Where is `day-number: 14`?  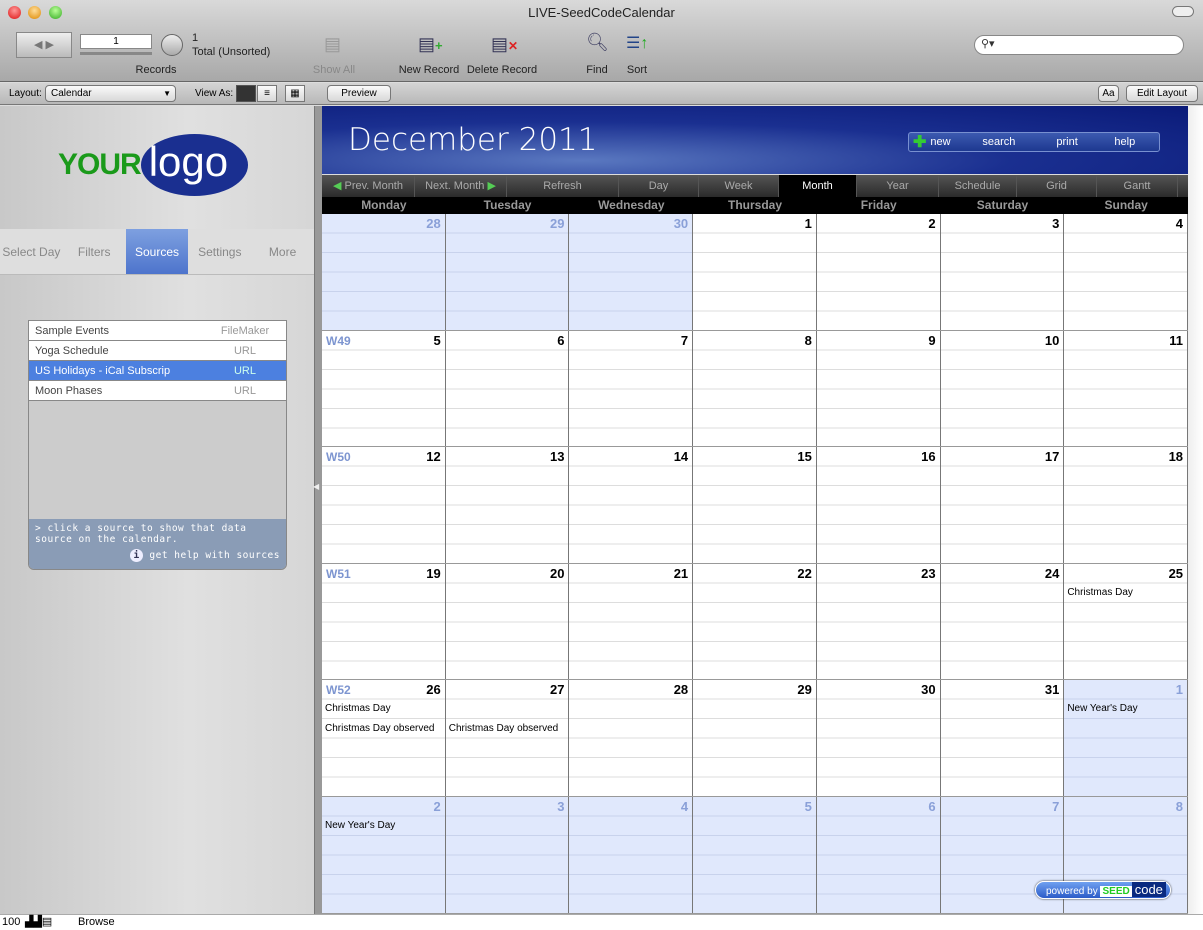 day-number: 14 is located at coordinates (681, 456).